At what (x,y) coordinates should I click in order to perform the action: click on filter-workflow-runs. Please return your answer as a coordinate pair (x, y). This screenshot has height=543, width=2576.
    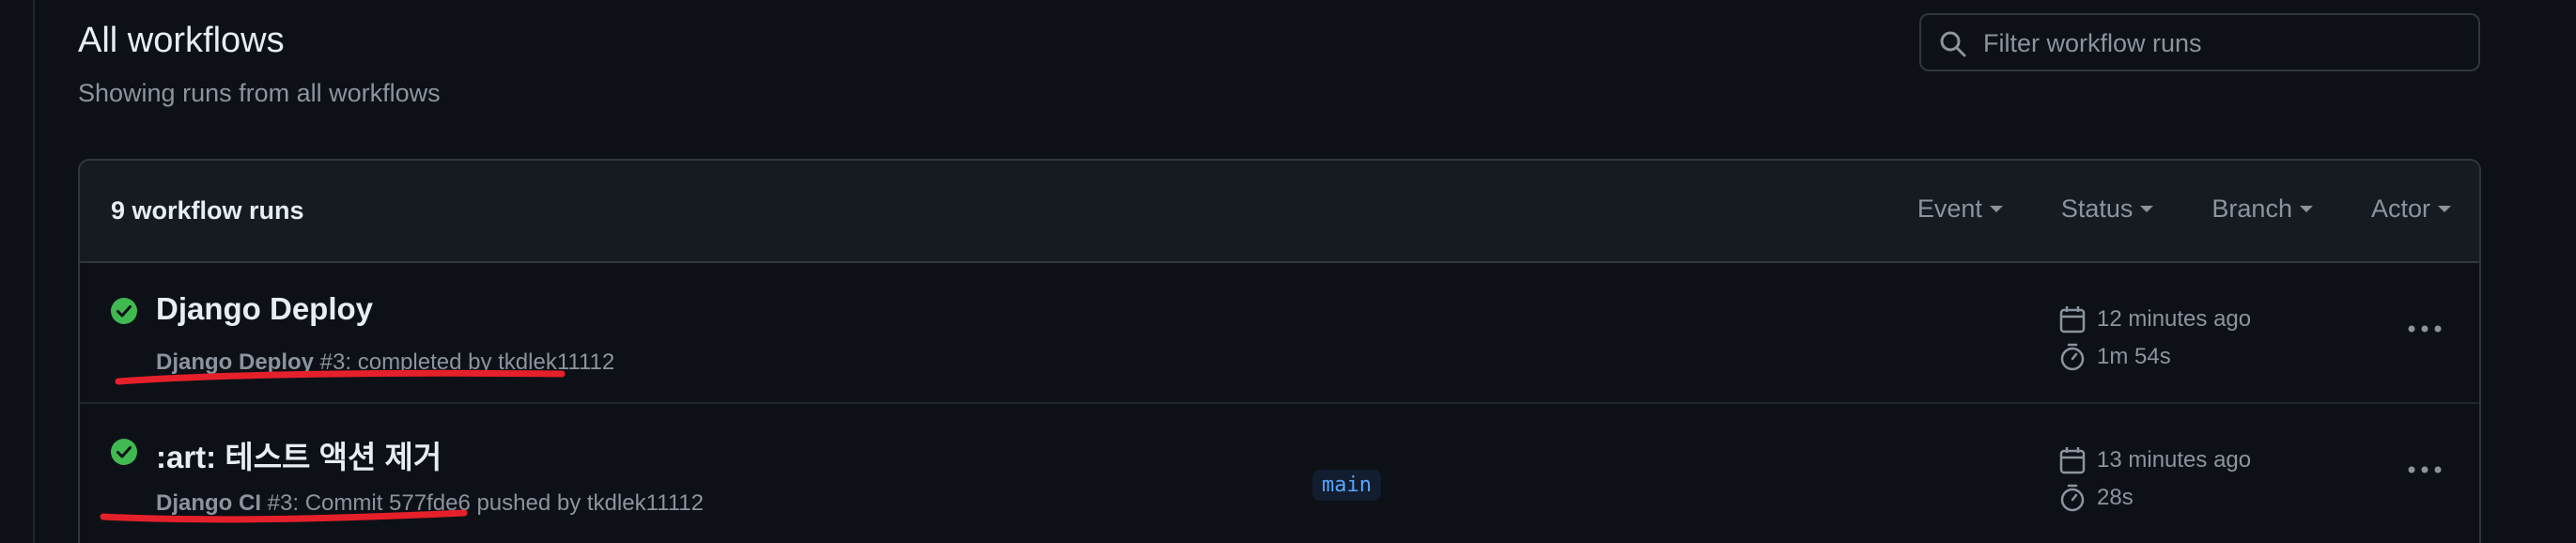
    Looking at the image, I should click on (2199, 42).